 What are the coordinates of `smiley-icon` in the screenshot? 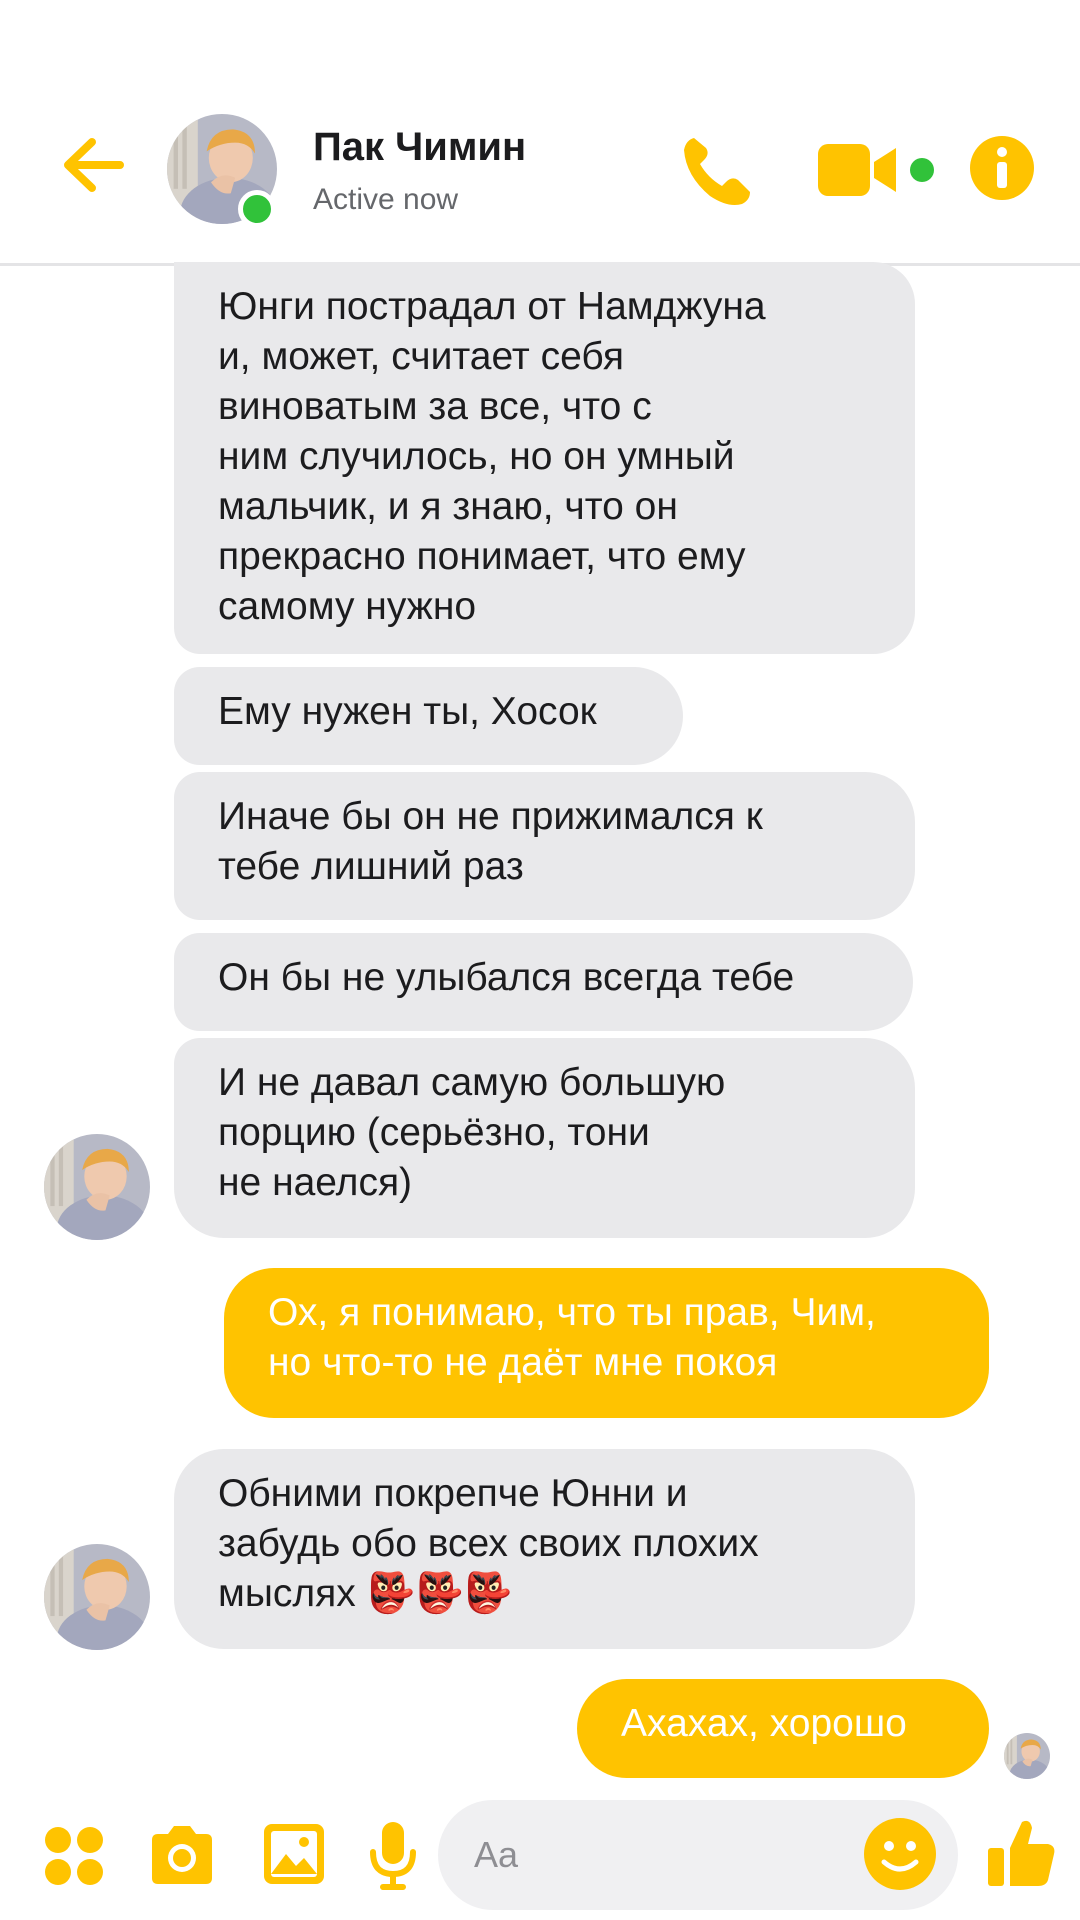 It's located at (900, 1854).